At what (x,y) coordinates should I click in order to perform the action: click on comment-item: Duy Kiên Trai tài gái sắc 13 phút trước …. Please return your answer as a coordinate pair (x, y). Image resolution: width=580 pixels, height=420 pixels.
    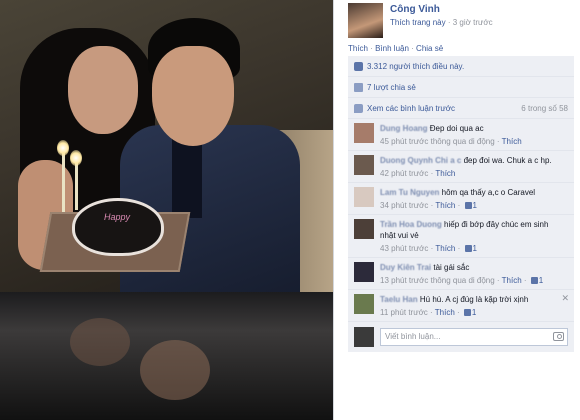
    Looking at the image, I should click on (461, 274).